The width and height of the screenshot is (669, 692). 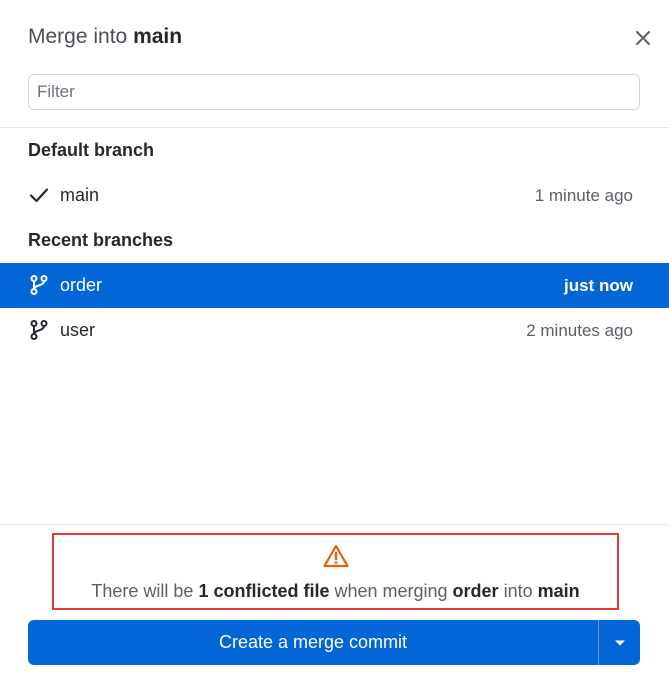 What do you see at coordinates (518, 591) in the screenshot?
I see `warning-text: into` at bounding box center [518, 591].